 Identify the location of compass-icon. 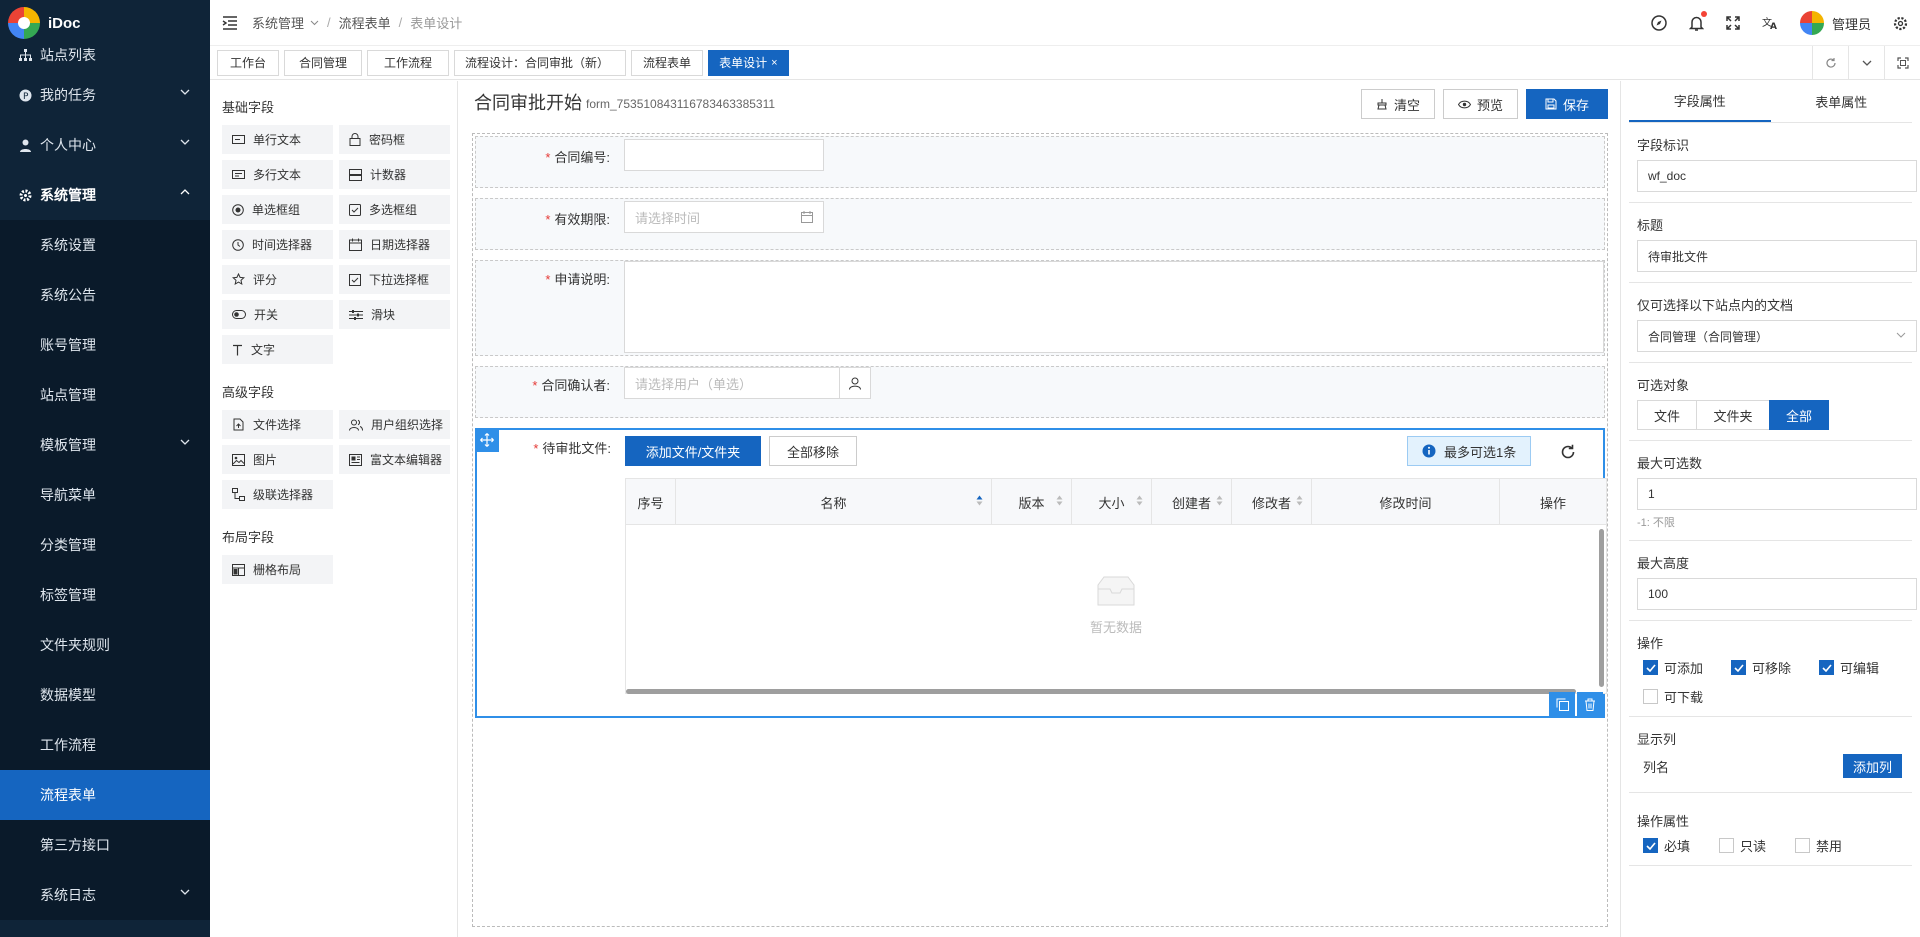
(1659, 23).